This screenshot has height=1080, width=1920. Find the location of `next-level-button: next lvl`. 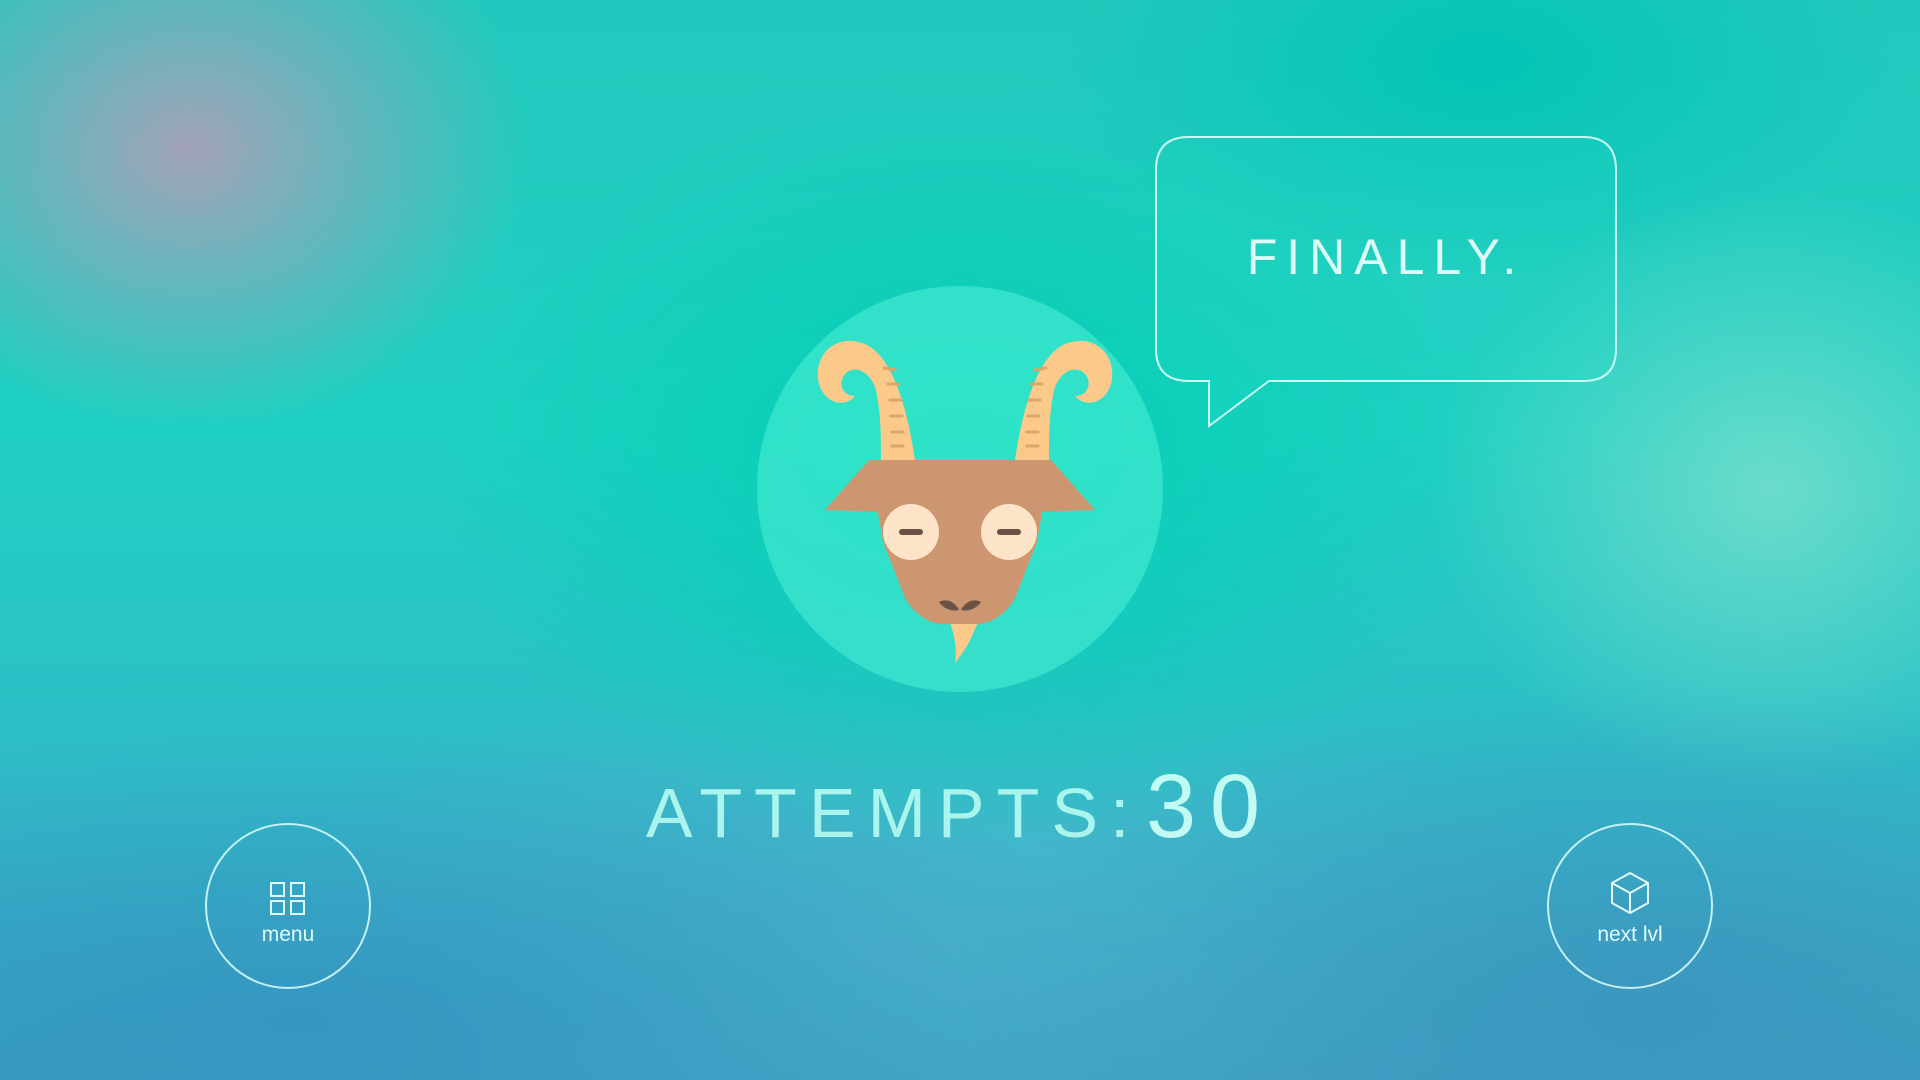

next-level-button: next lvl is located at coordinates (1630, 906).